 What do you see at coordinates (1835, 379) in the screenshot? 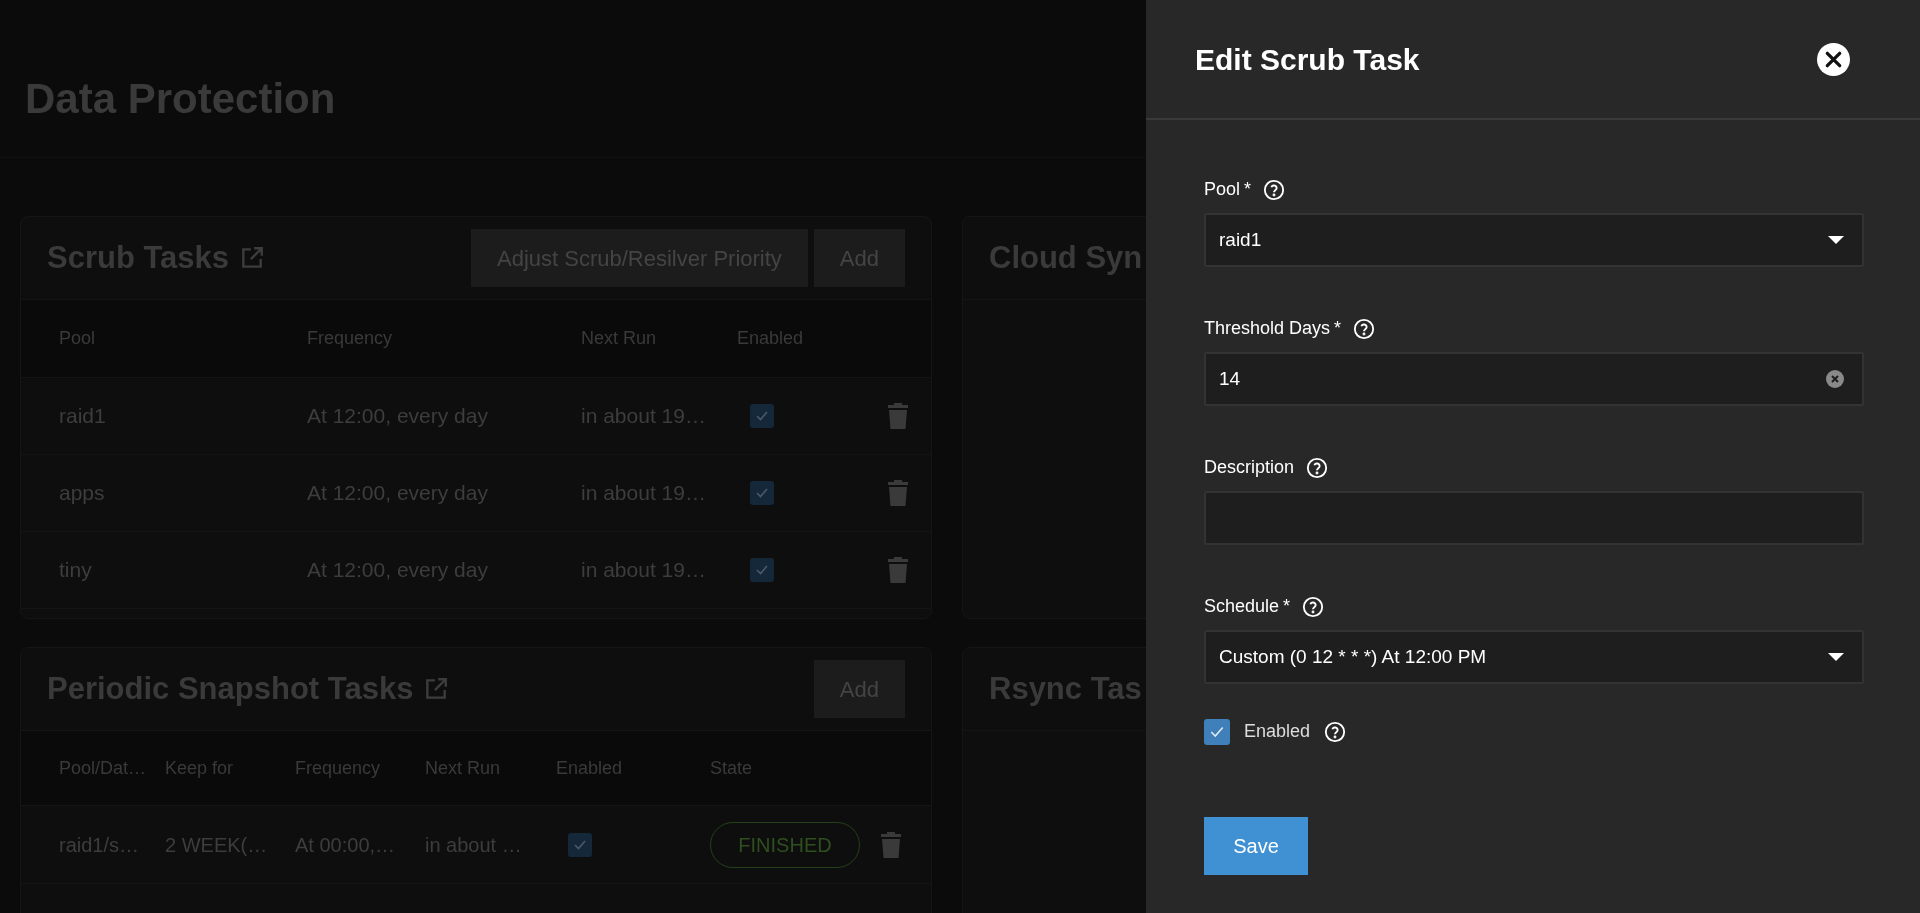
I see `clear-icon` at bounding box center [1835, 379].